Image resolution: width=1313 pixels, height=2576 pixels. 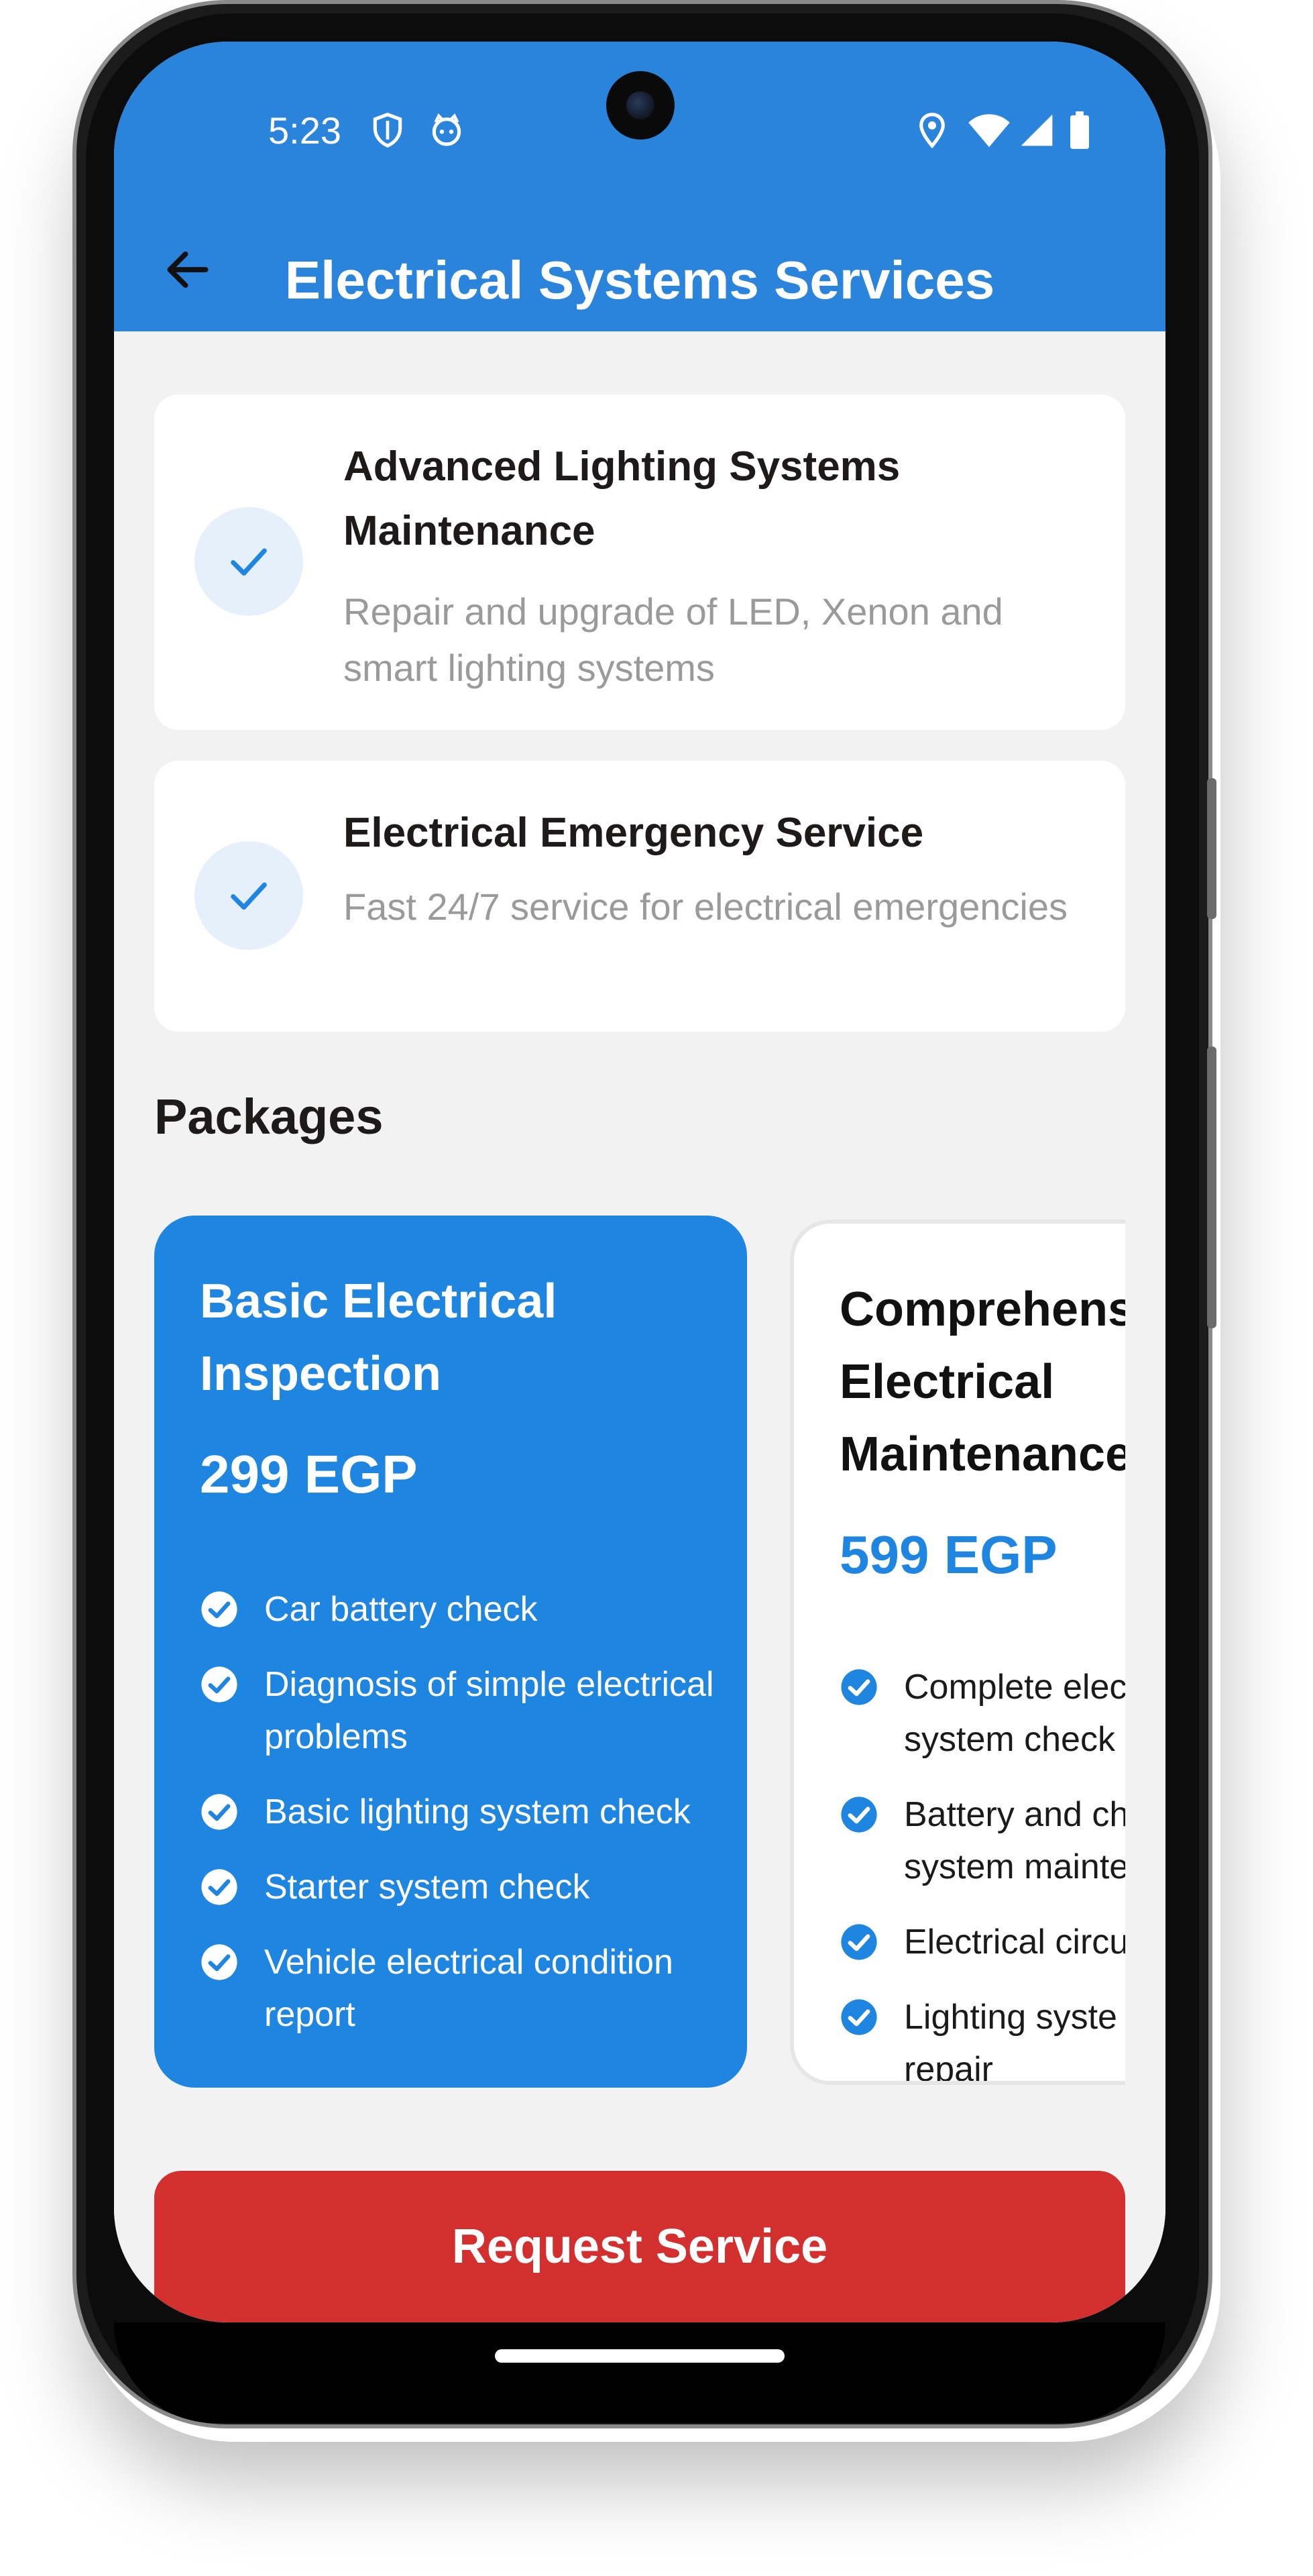 I want to click on package-price: 599 EGP, so click(x=949, y=1555).